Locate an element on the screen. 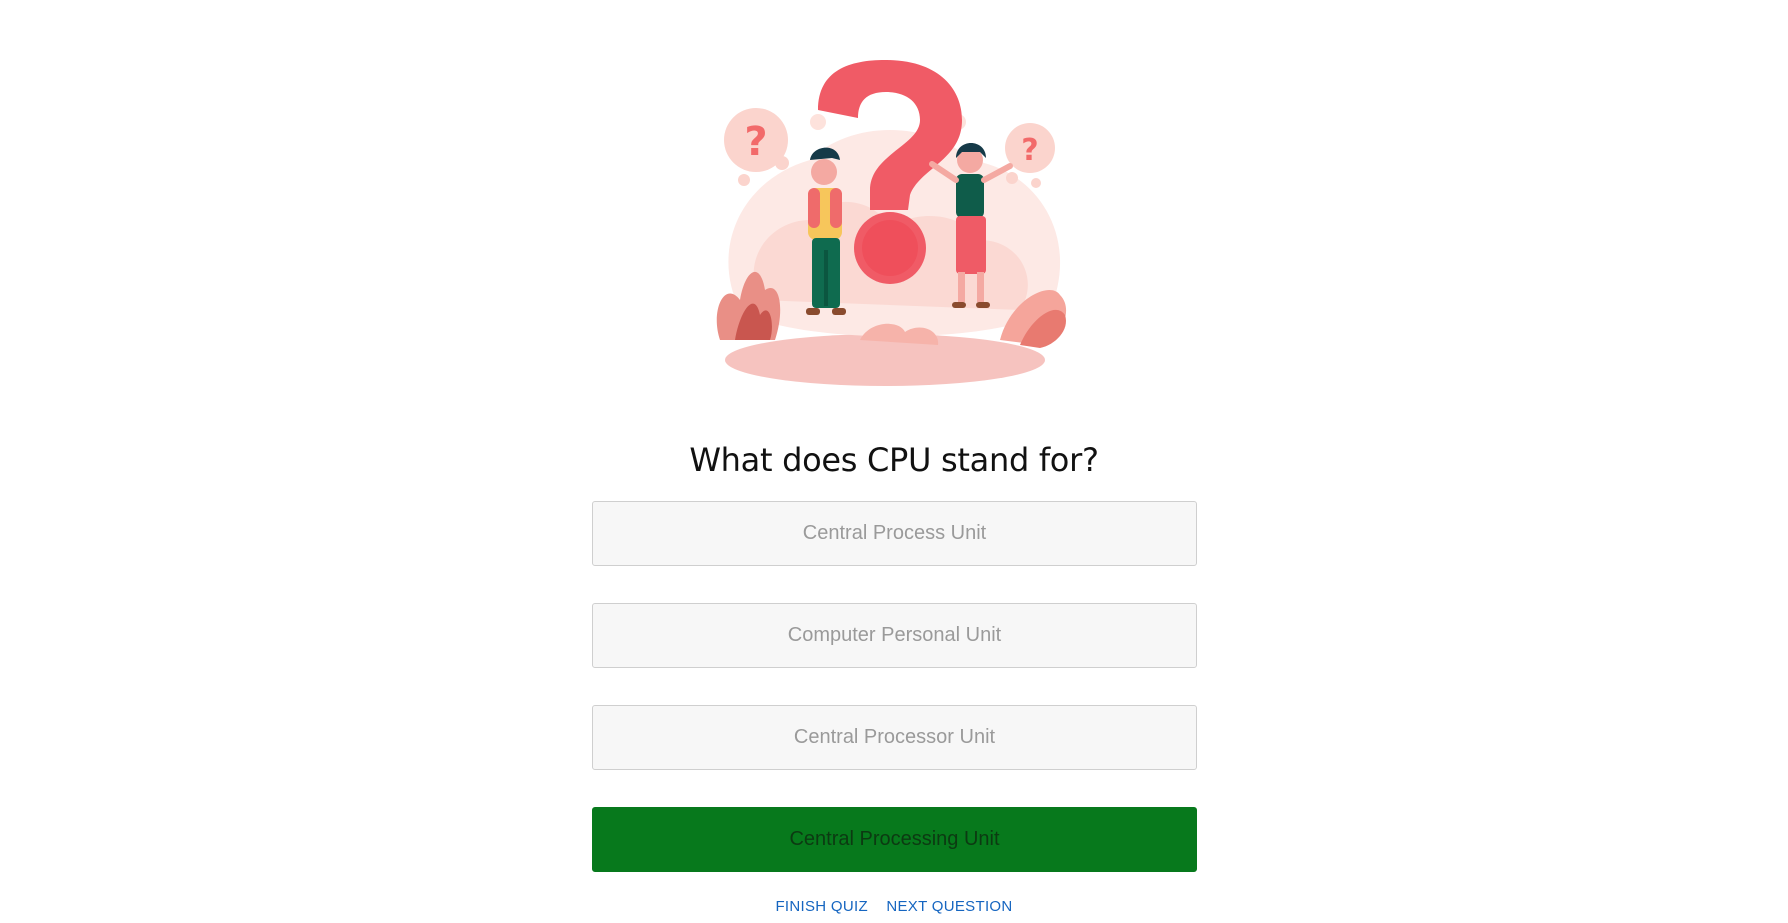 This screenshot has width=1788, height=923. question-text: What does CPU stand for? is located at coordinates (894, 460).